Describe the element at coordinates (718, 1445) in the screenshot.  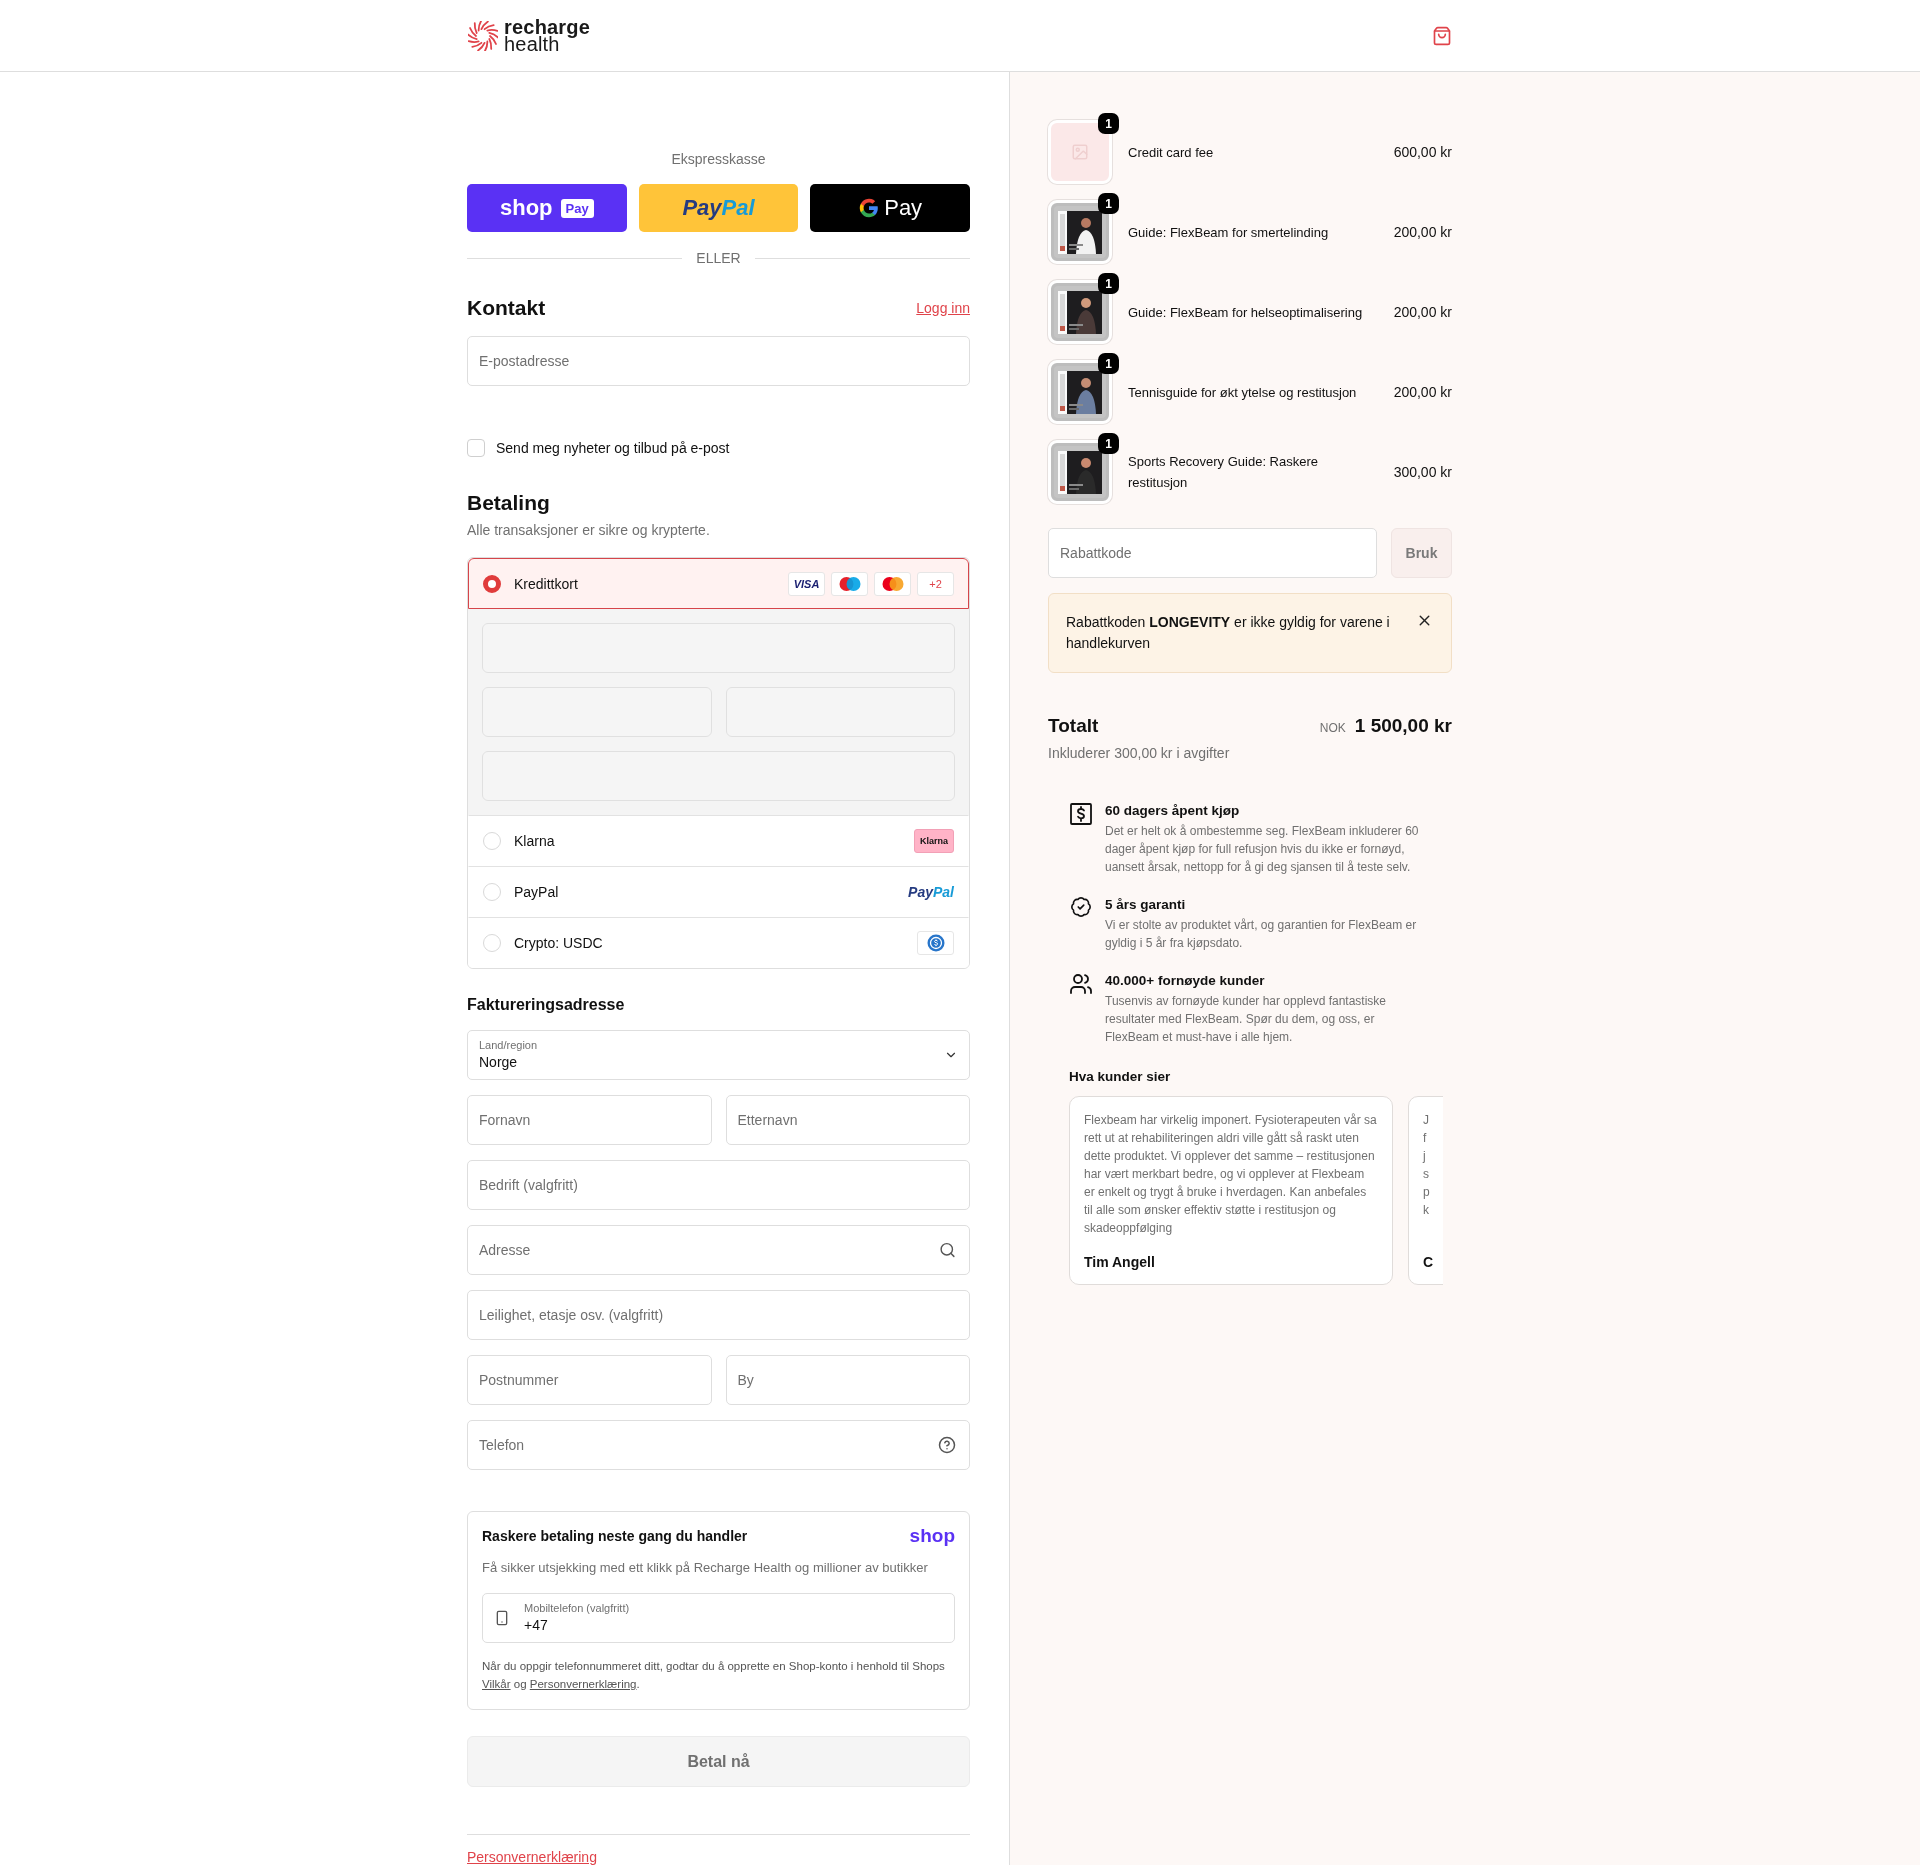
I see `input-field: Telefon` at that location.